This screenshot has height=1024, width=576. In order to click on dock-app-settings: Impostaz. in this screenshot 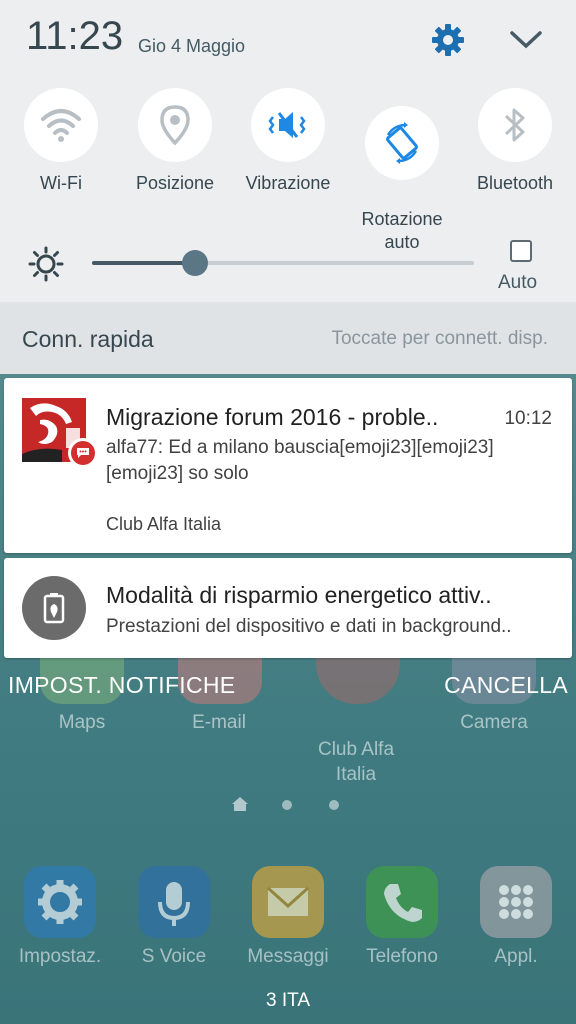, I will do `click(60, 917)`.